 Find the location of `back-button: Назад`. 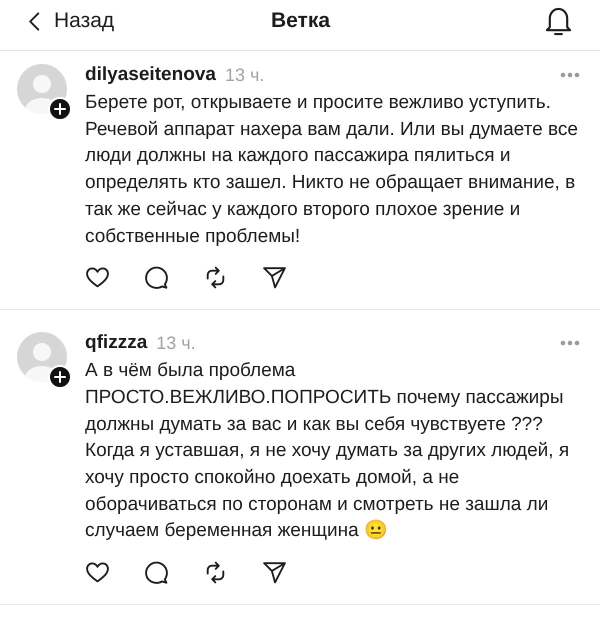

back-button: Назад is located at coordinates (71, 21).